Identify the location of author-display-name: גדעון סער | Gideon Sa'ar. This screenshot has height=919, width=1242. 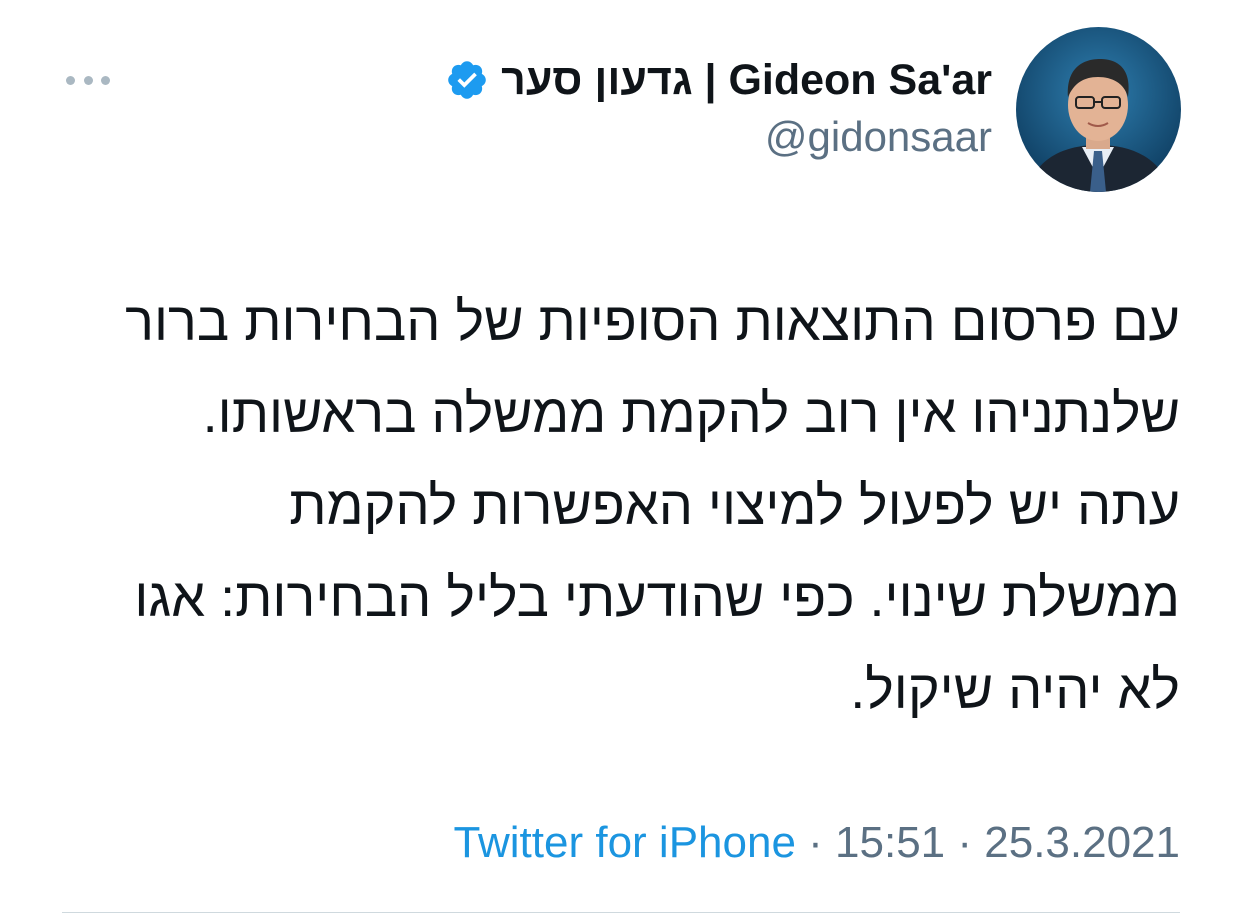
(746, 79).